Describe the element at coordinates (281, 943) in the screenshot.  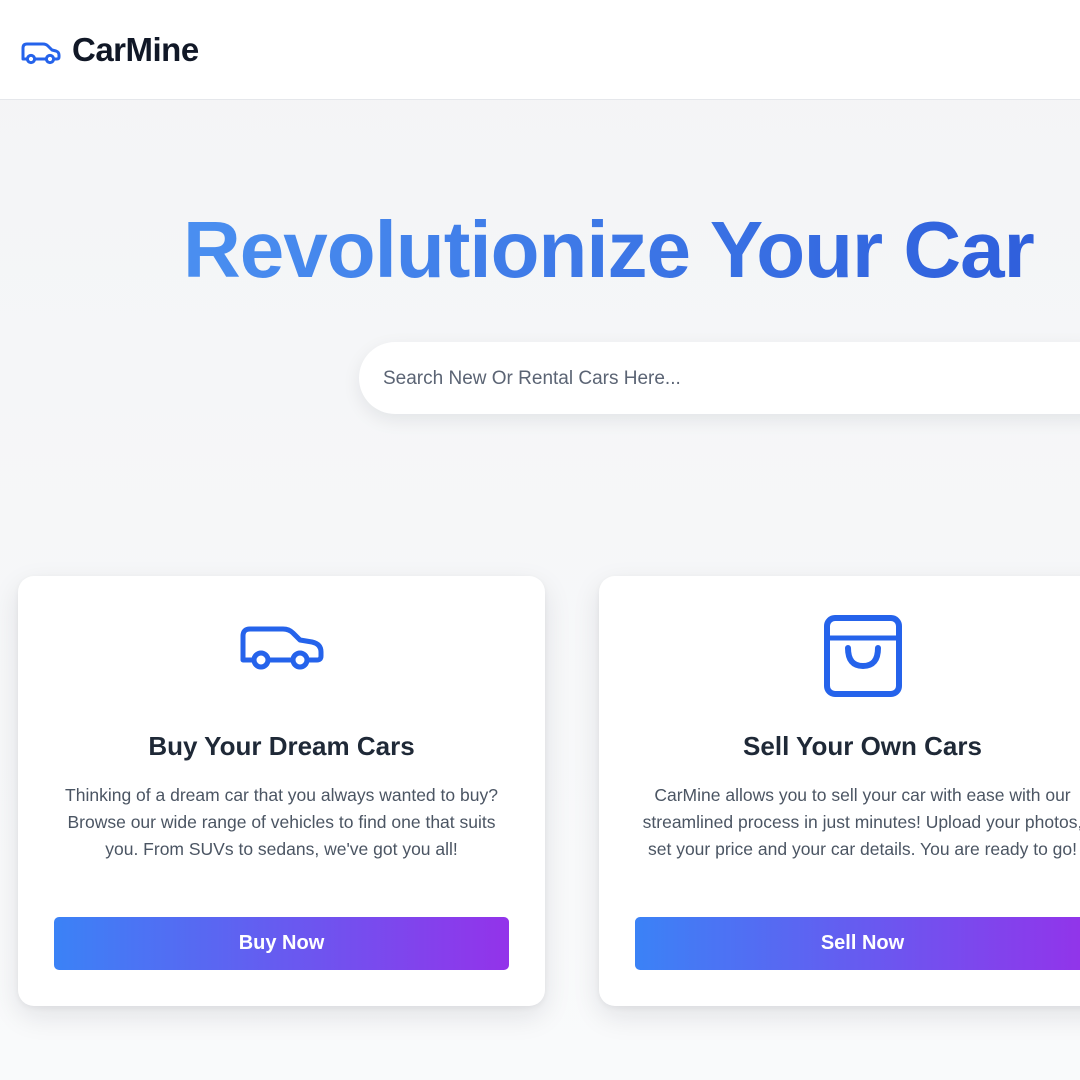
I see `buy-now-button: Buy Now` at that location.